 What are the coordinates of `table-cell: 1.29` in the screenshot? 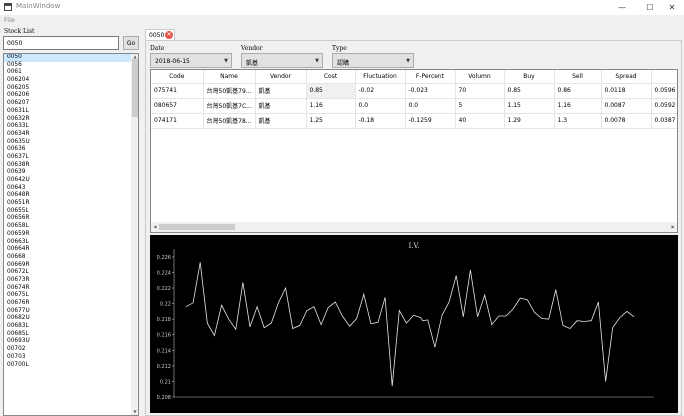 It's located at (529, 121).